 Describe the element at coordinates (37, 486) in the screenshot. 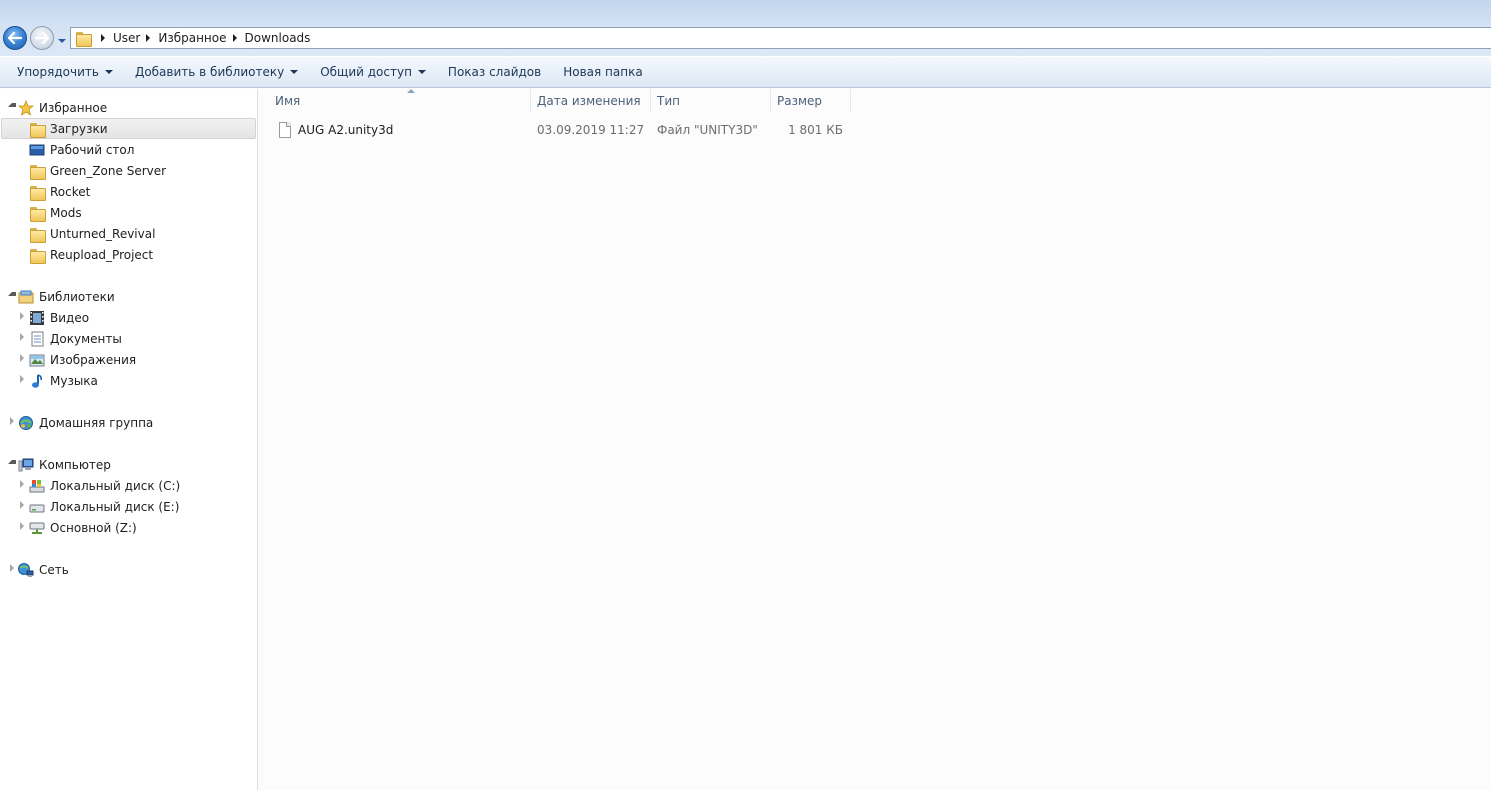

I see `system-drive-icon` at that location.